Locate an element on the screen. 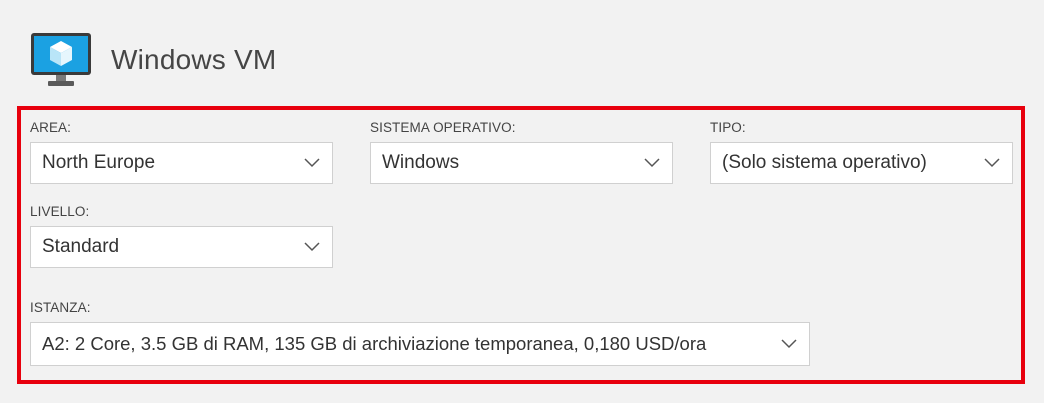 Image resolution: width=1044 pixels, height=403 pixels. area-value: North Europe is located at coordinates (99, 162).